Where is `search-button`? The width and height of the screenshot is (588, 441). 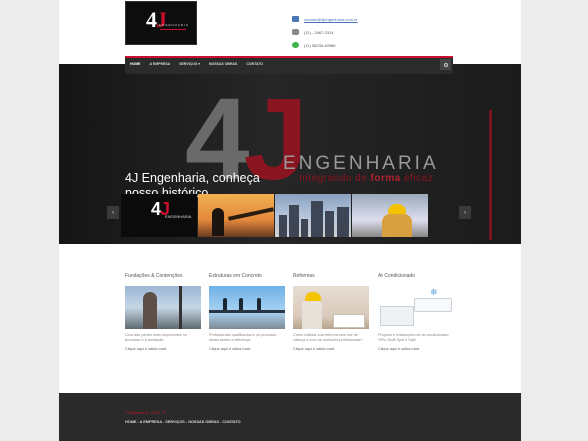 search-button is located at coordinates (445, 64).